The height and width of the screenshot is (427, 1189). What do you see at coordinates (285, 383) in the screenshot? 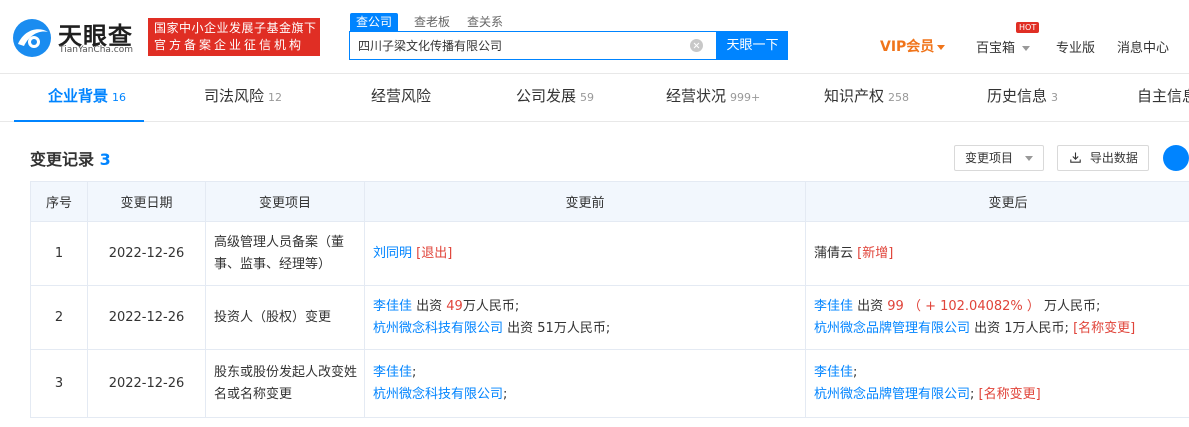
I see `row-item: 股东或股份发起人改变姓名或名称变更` at bounding box center [285, 383].